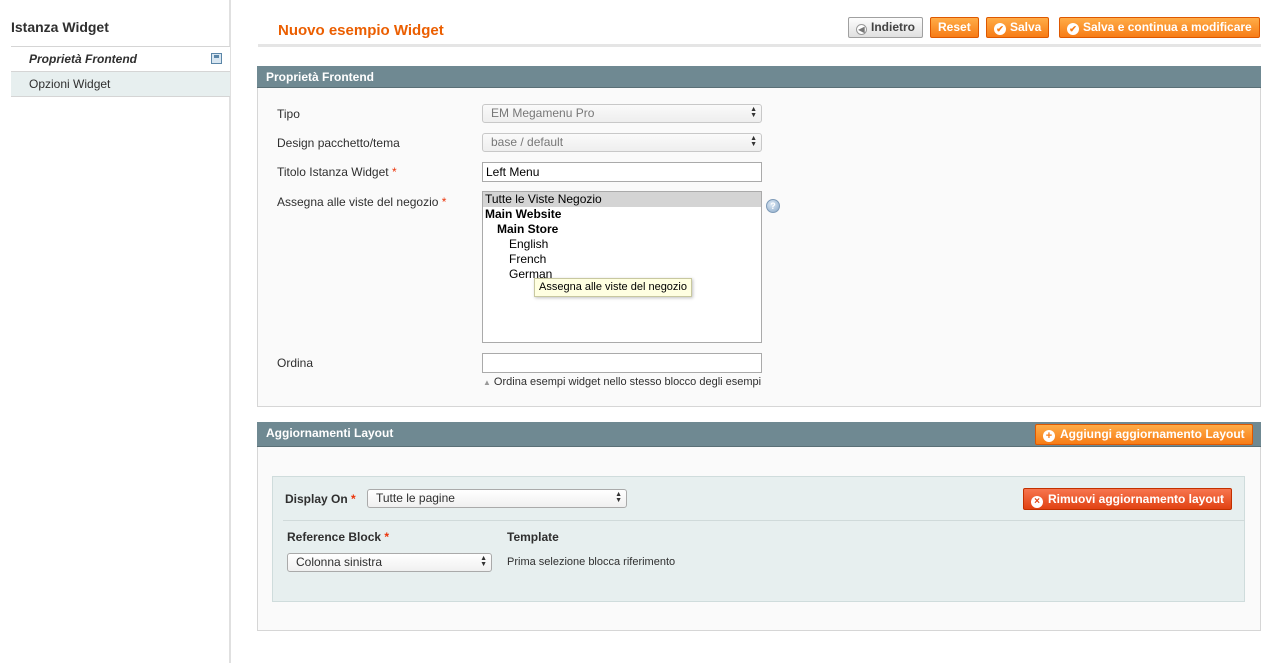 This screenshot has height=663, width=1276. Describe the element at coordinates (622, 199) in the screenshot. I see `store-option-all: Tutte le Viste Negozio` at that location.